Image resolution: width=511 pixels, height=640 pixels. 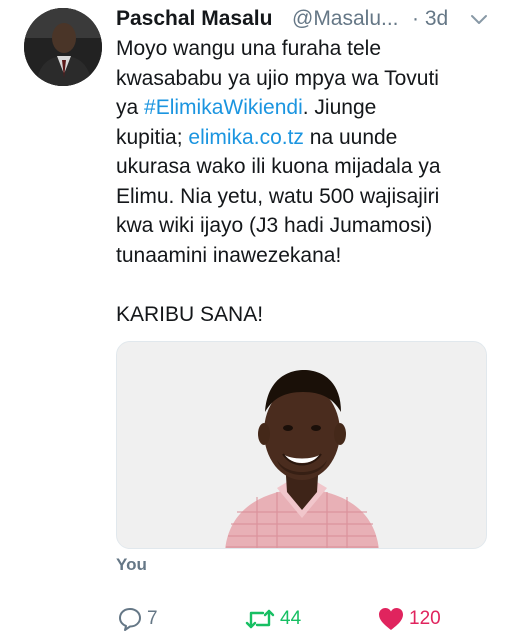 What do you see at coordinates (425, 618) in the screenshot?
I see `like-count: 120` at bounding box center [425, 618].